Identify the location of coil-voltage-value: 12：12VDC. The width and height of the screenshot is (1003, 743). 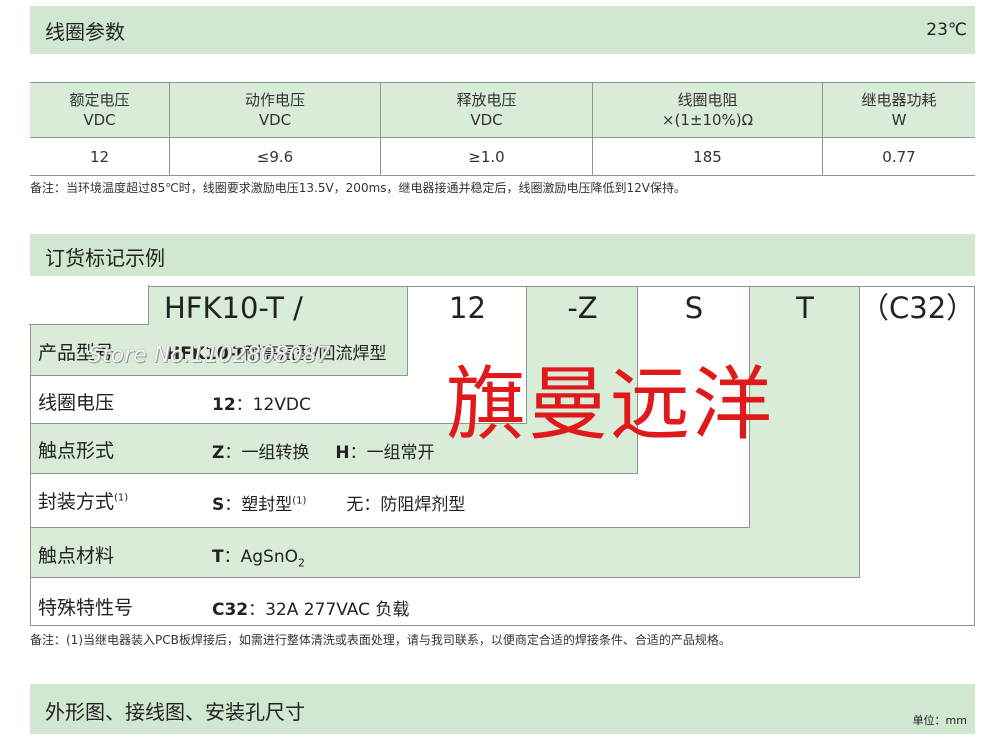
(261, 405).